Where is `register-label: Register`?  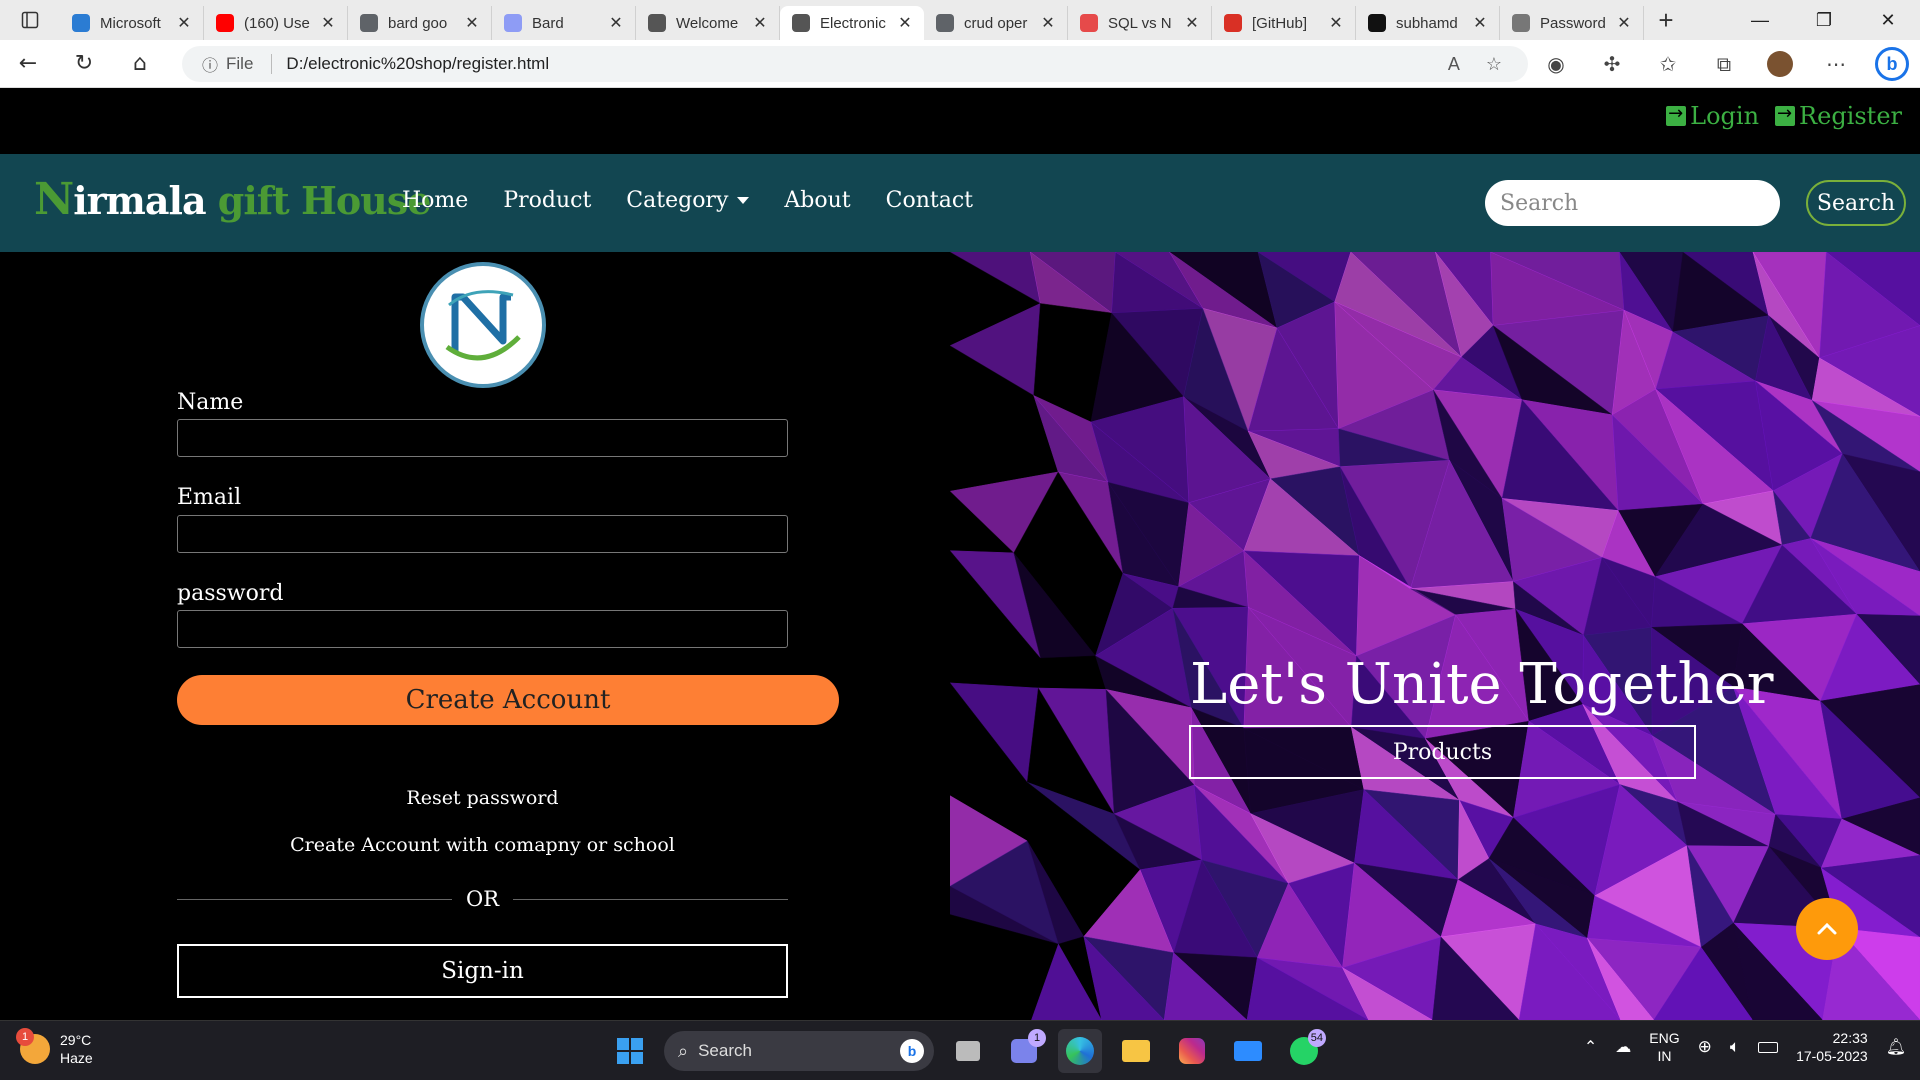
register-label: Register is located at coordinates (1850, 116).